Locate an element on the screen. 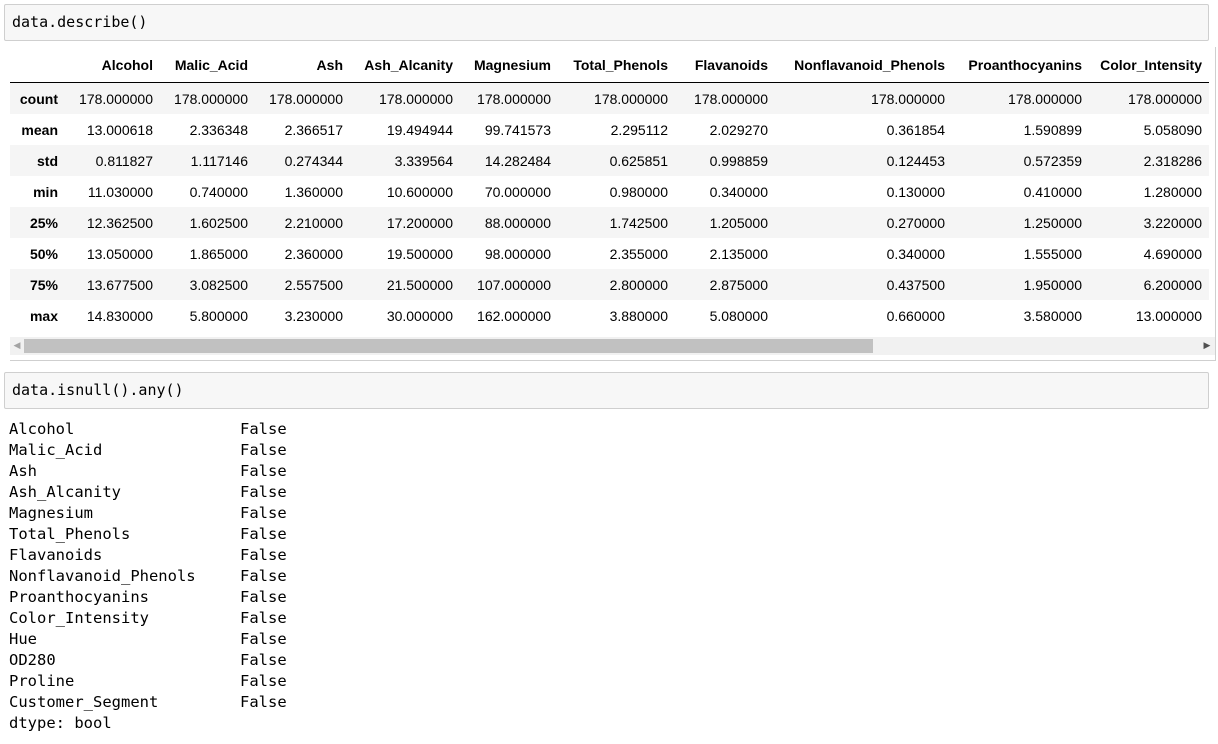 The height and width of the screenshot is (744, 1218). table-cell: 1.865000 is located at coordinates (218, 253).